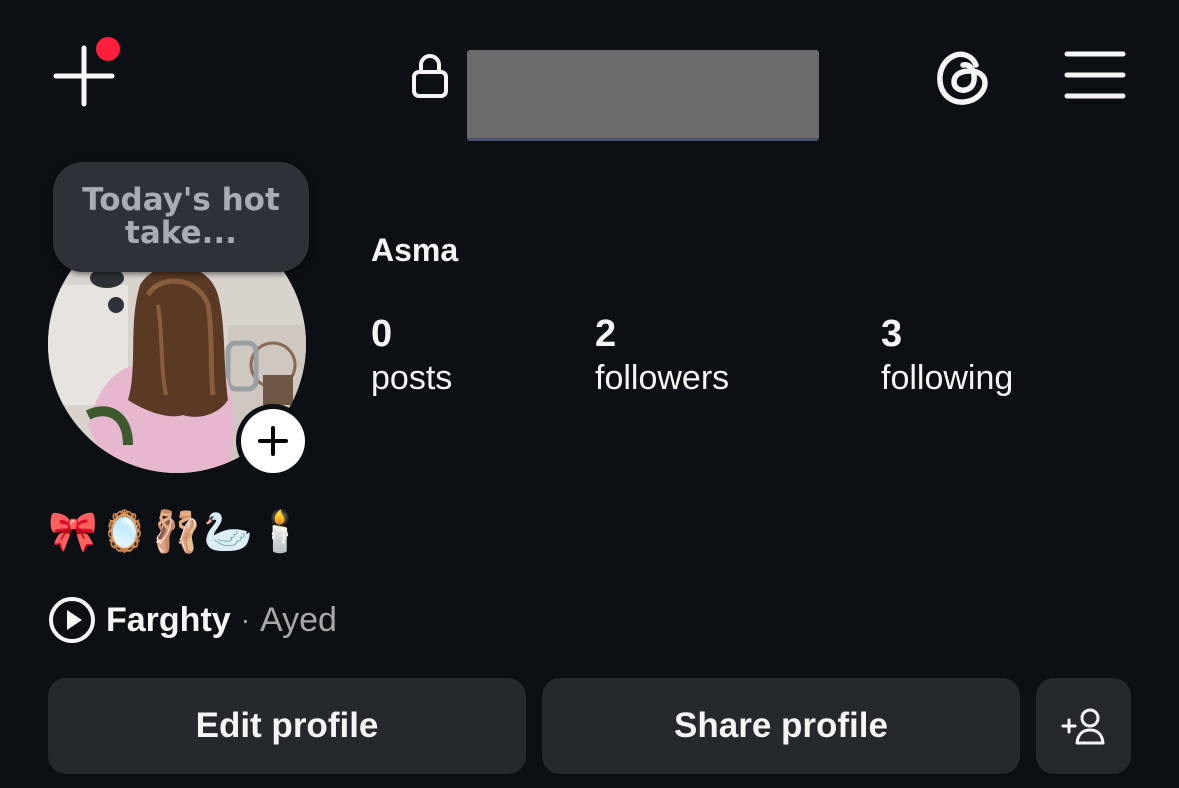 The width and height of the screenshot is (1179, 788). What do you see at coordinates (72, 620) in the screenshot?
I see `play-circle-icon` at bounding box center [72, 620].